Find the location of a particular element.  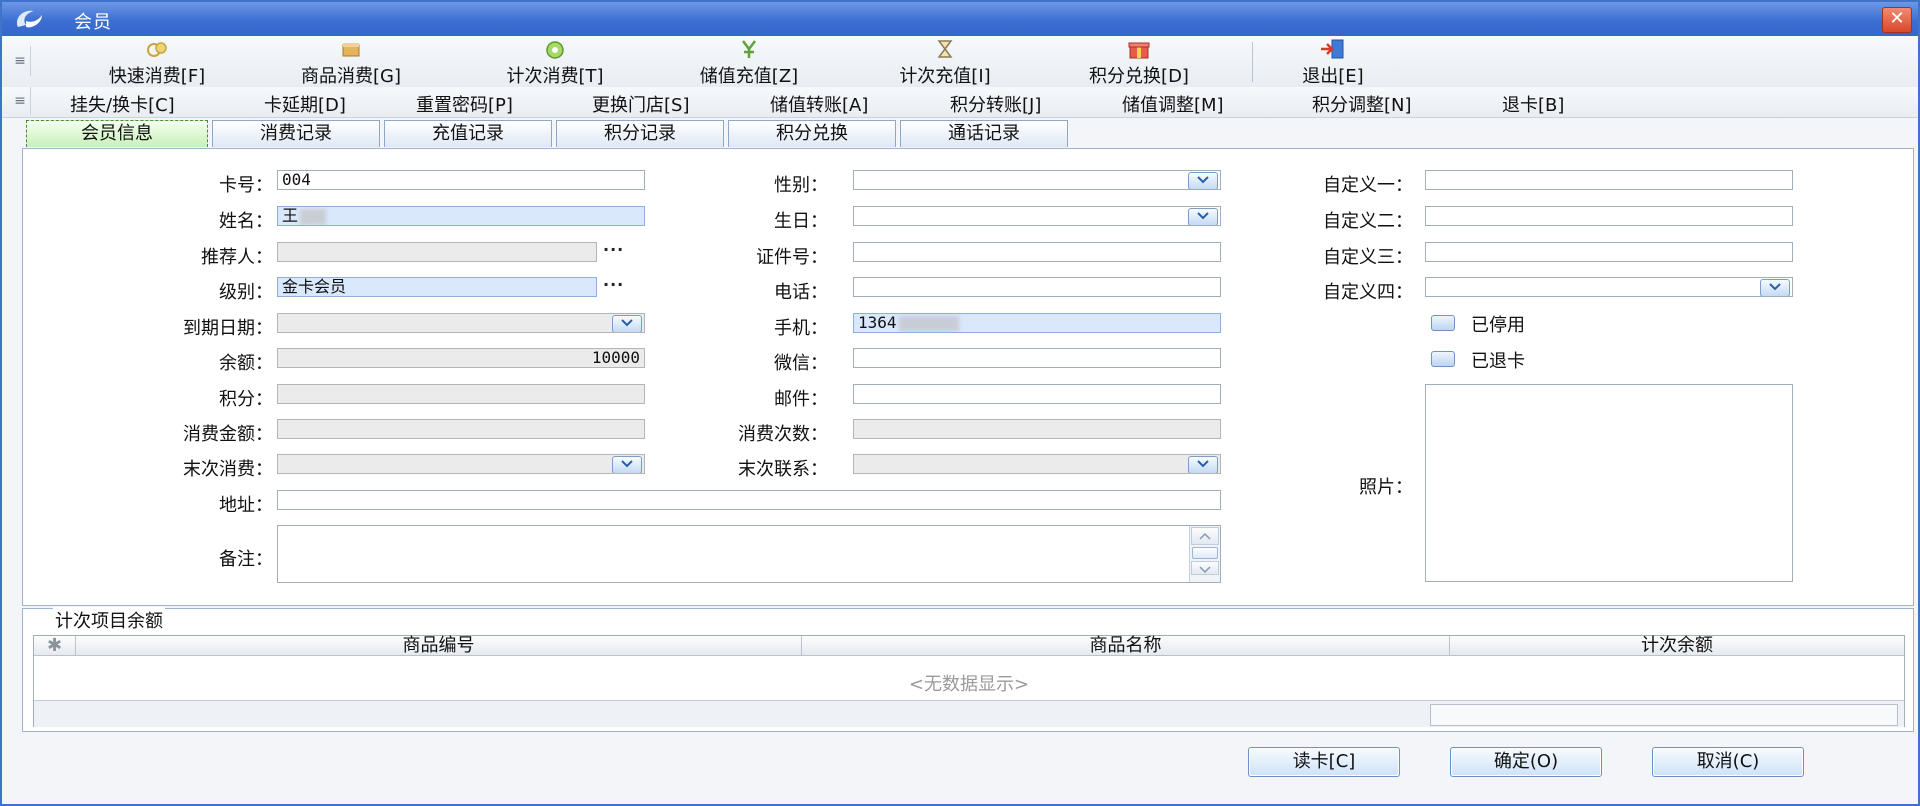

scroll-up-icon is located at coordinates (1205, 536).